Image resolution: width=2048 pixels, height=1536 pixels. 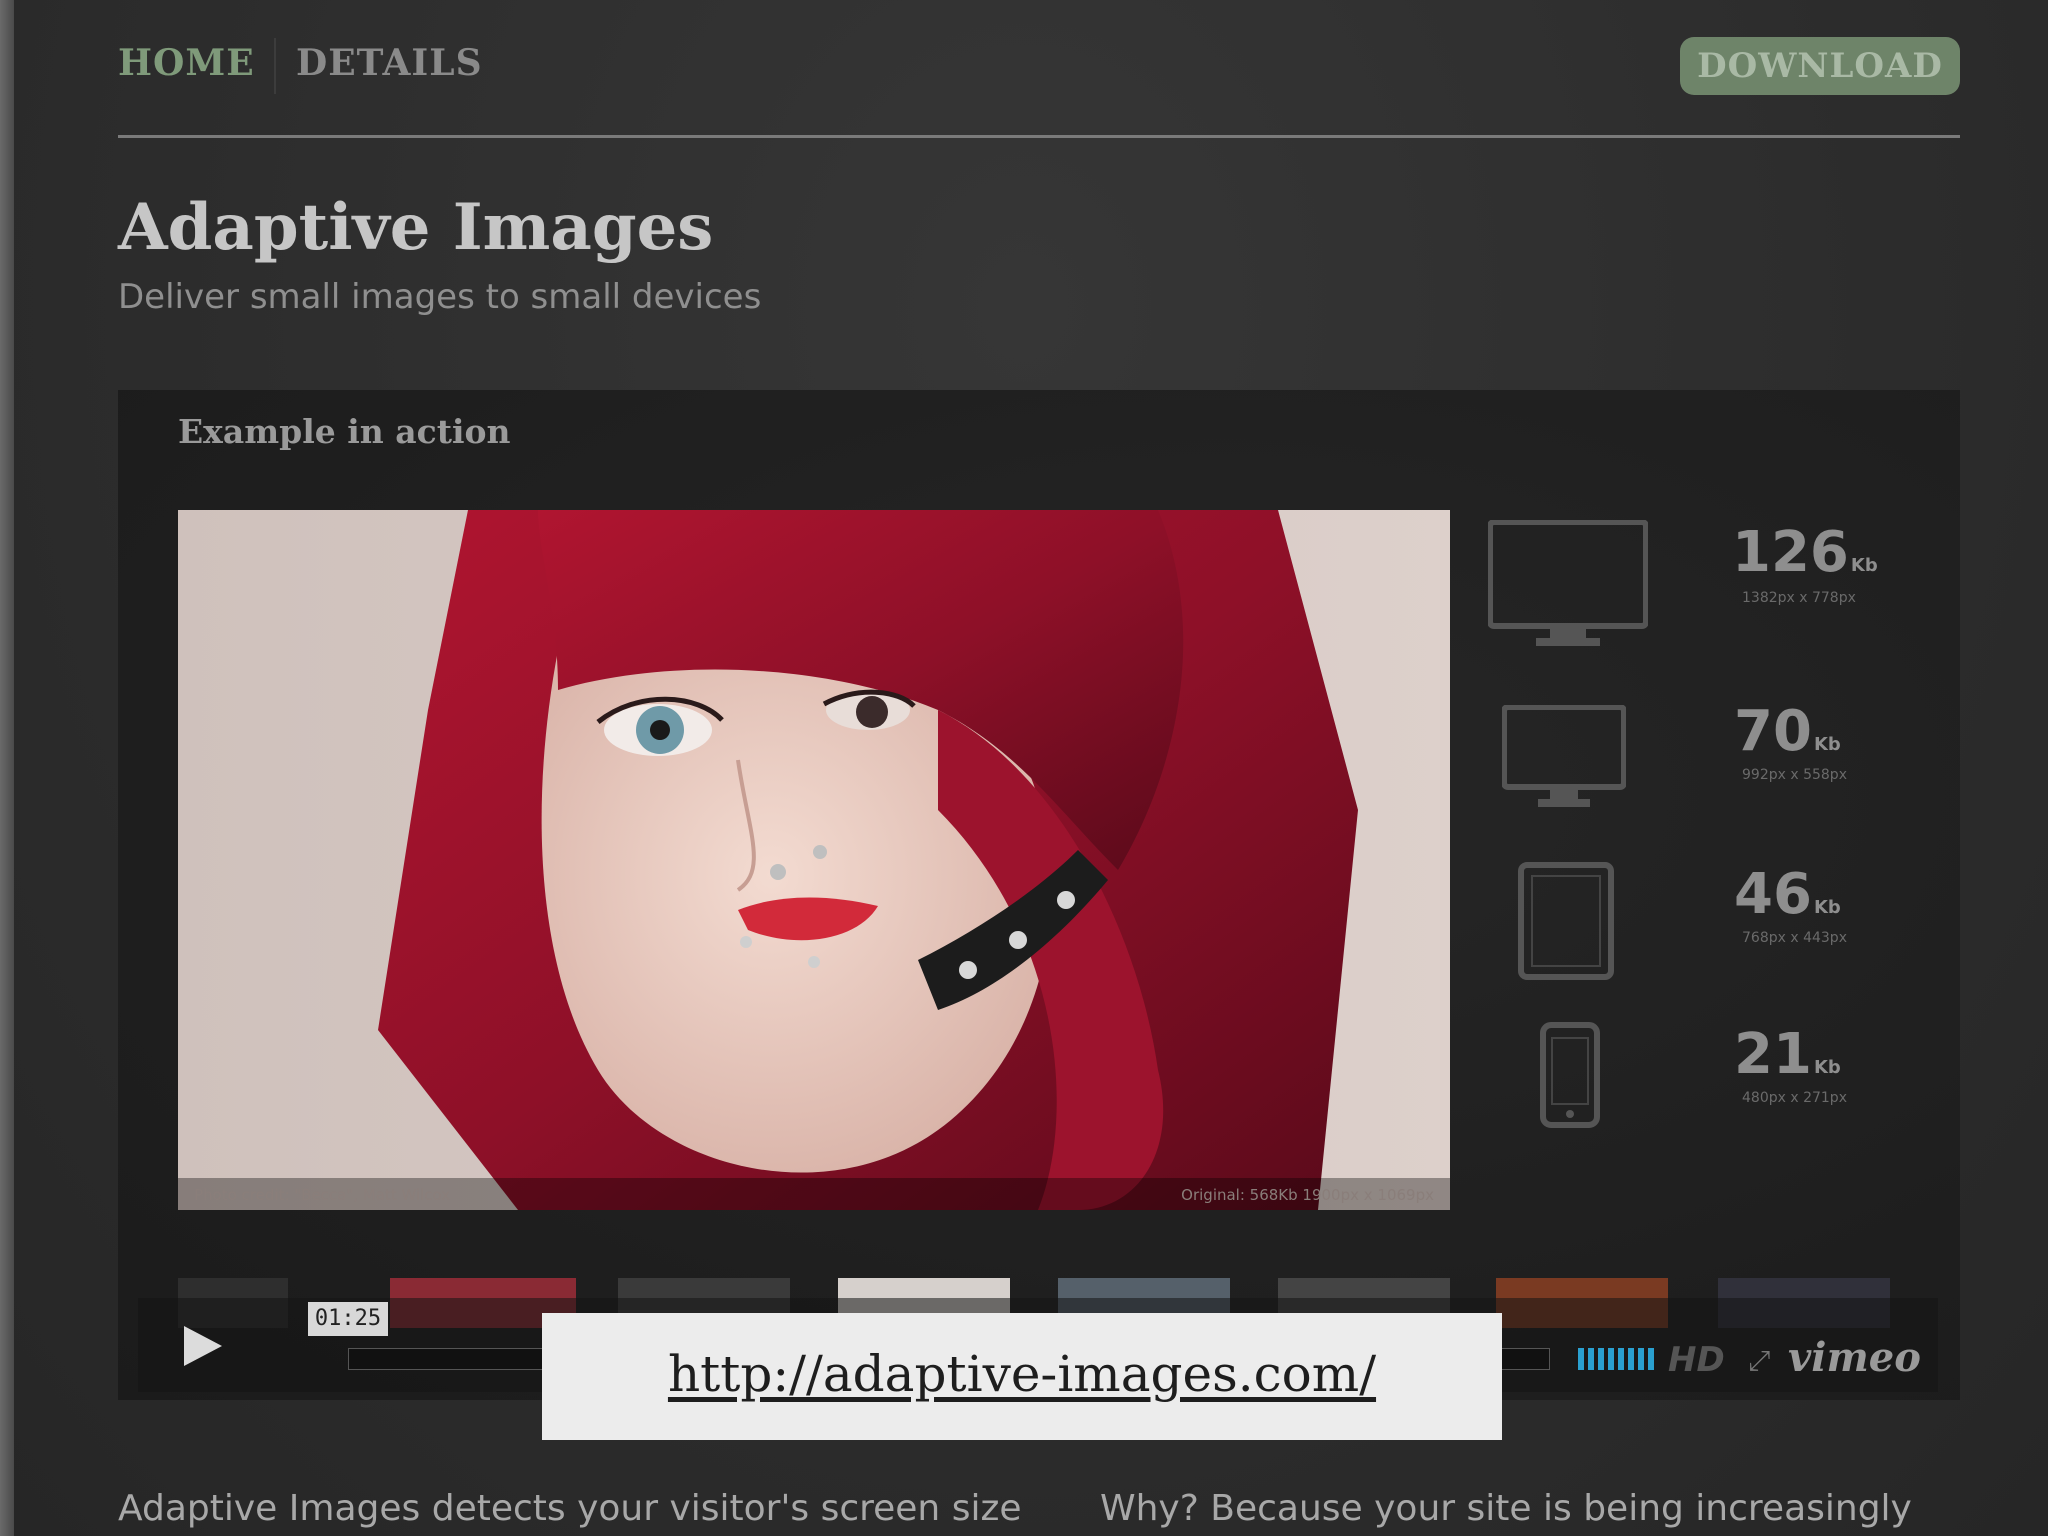 I want to click on photo-original-info: Original: 568Kb 1900px x 1069px, so click(x=1307, y=1195).